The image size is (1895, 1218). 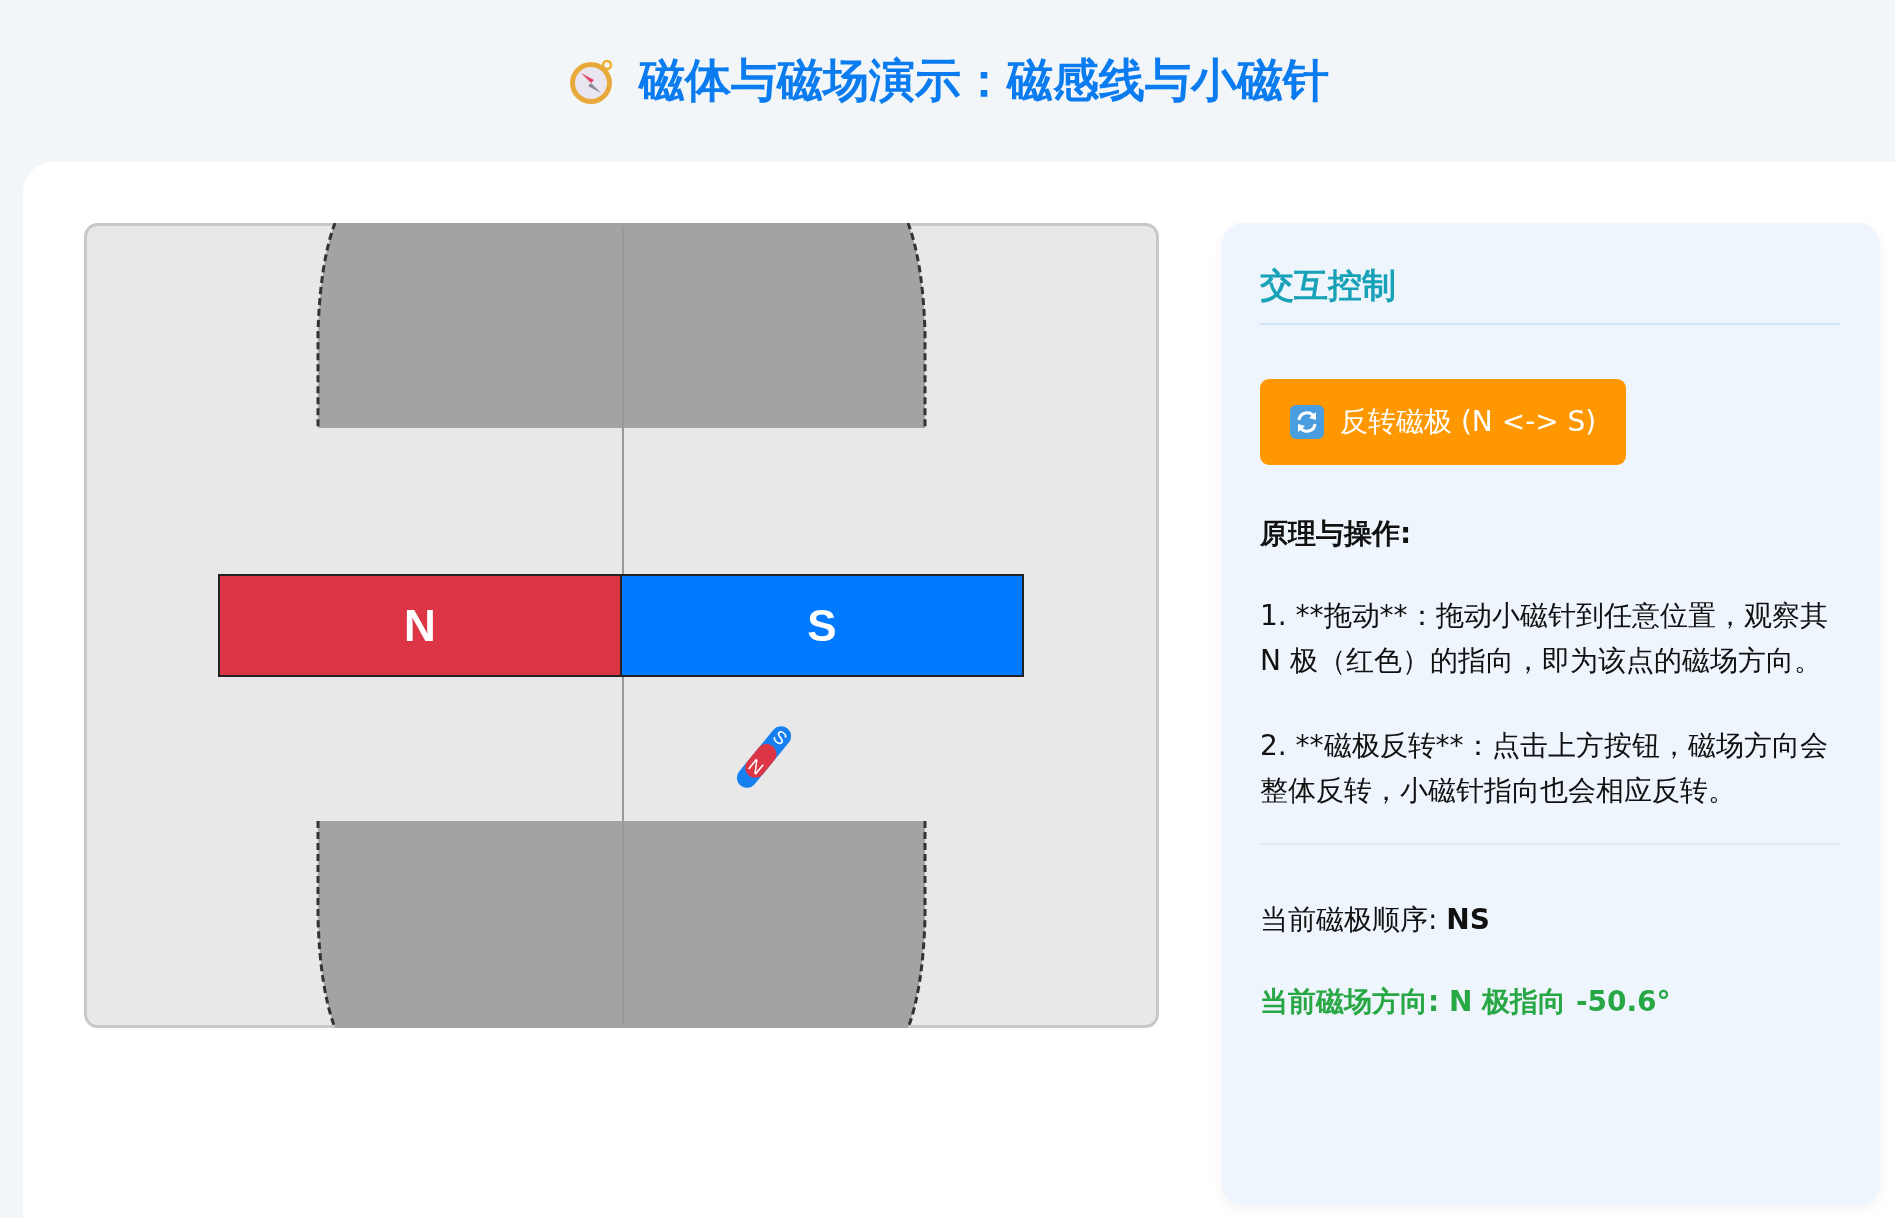 What do you see at coordinates (822, 625) in the screenshot?
I see `magnet-pole: S` at bounding box center [822, 625].